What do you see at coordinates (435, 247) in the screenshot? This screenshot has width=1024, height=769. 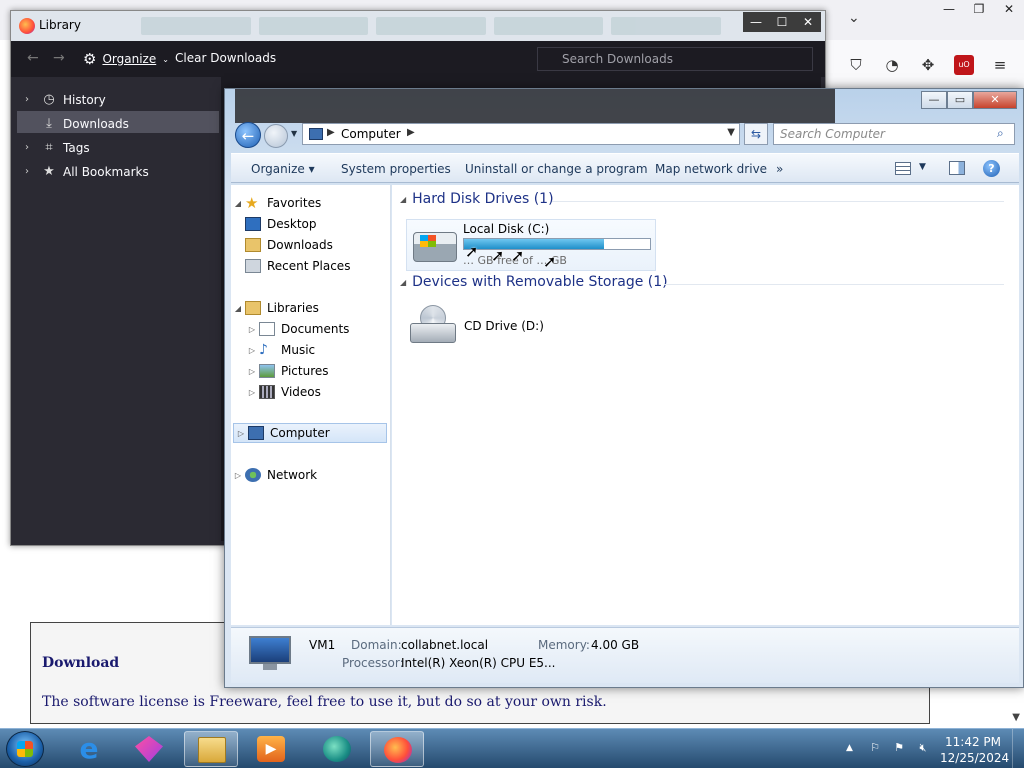 I see `hard-drive-icon` at bounding box center [435, 247].